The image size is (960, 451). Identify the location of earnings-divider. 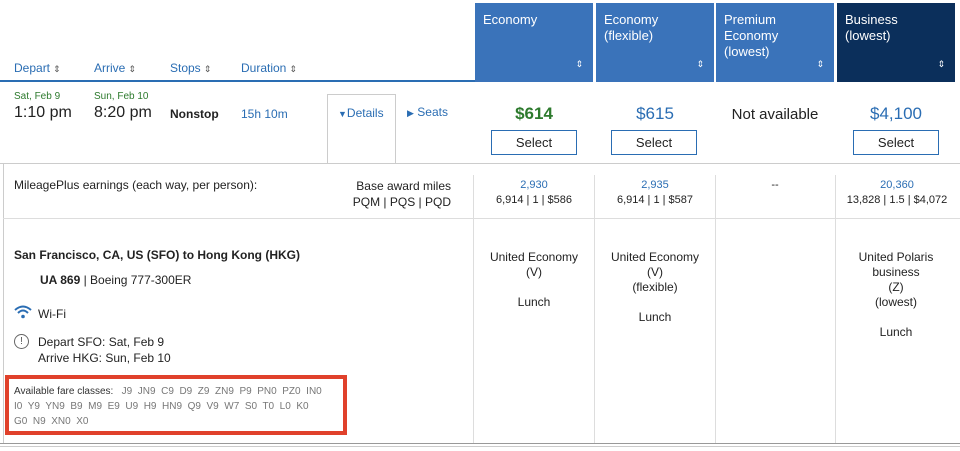
(481, 218).